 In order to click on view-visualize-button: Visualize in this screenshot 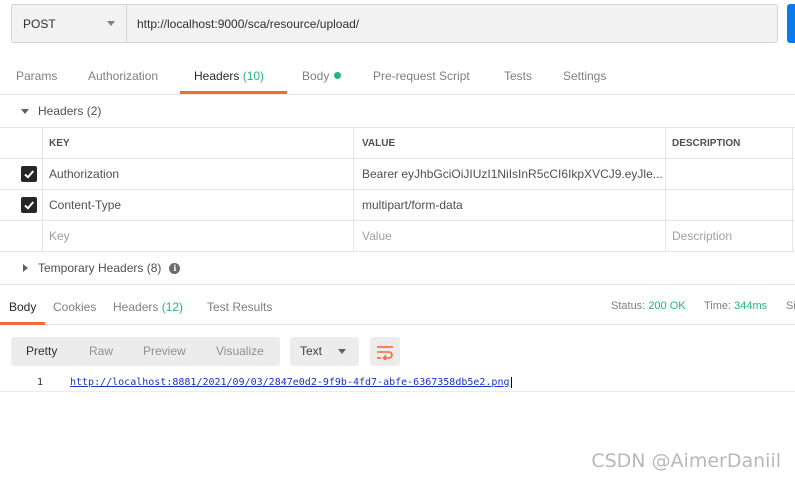, I will do `click(240, 351)`.